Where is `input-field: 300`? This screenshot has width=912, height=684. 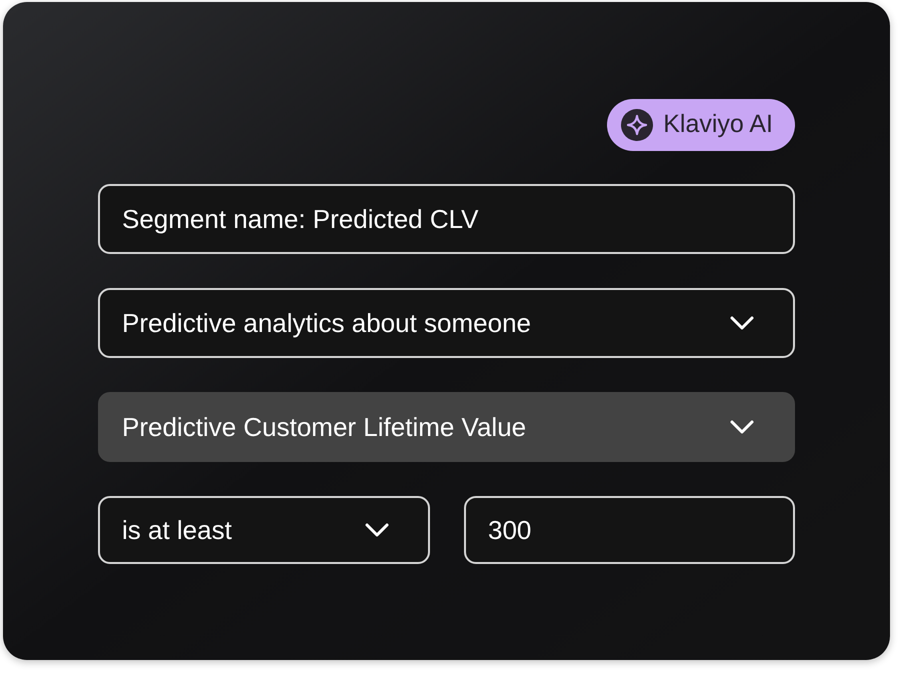
input-field: 300 is located at coordinates (629, 530).